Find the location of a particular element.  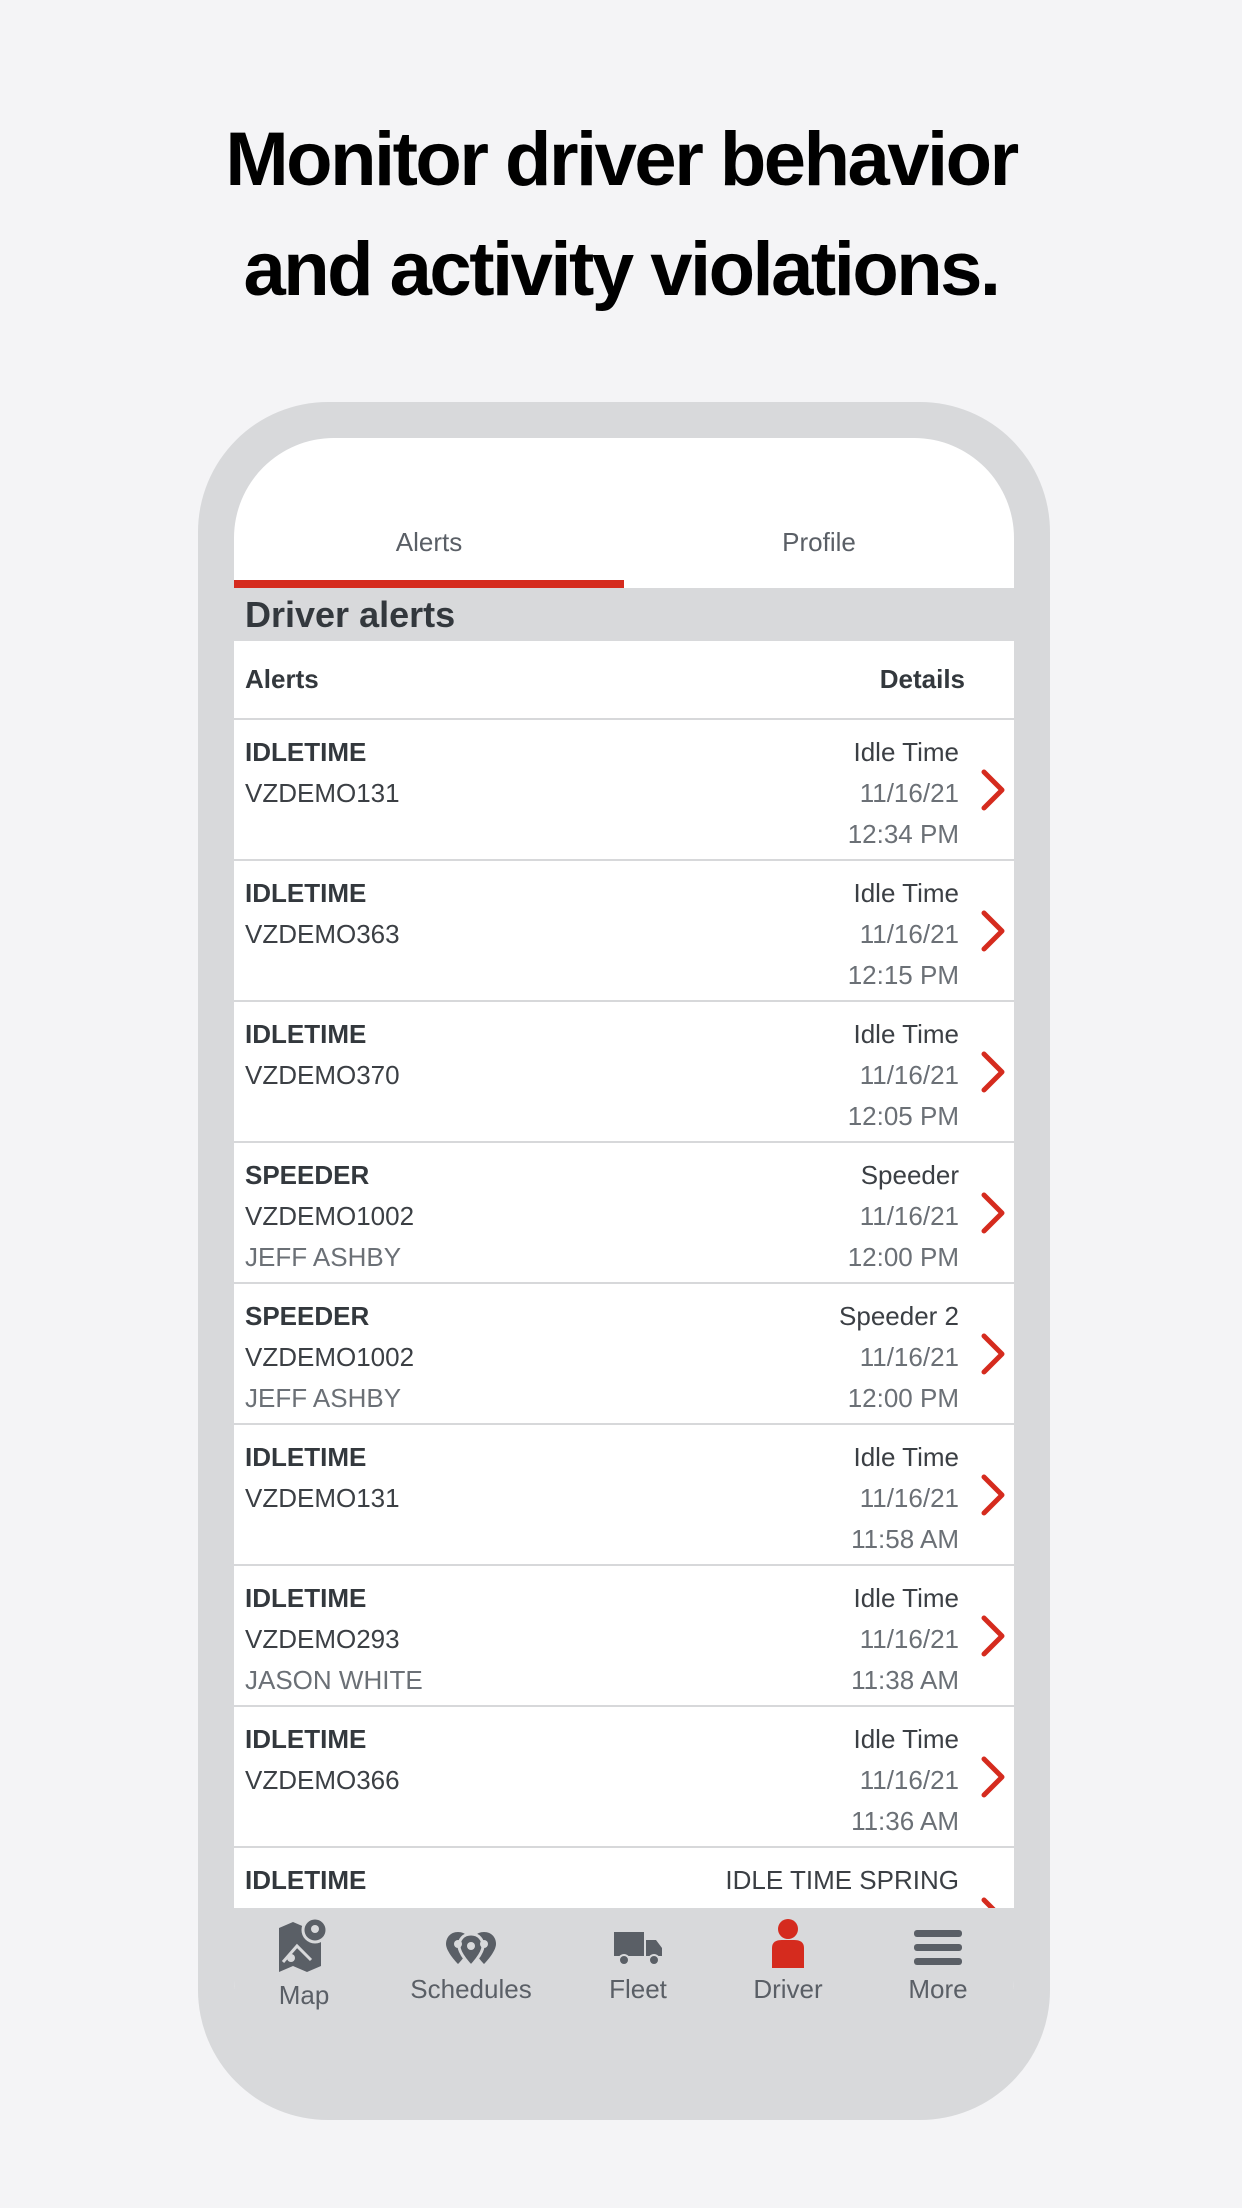

alert-details: Idle Time 11/16/21 12:15 PM is located at coordinates (903, 934).